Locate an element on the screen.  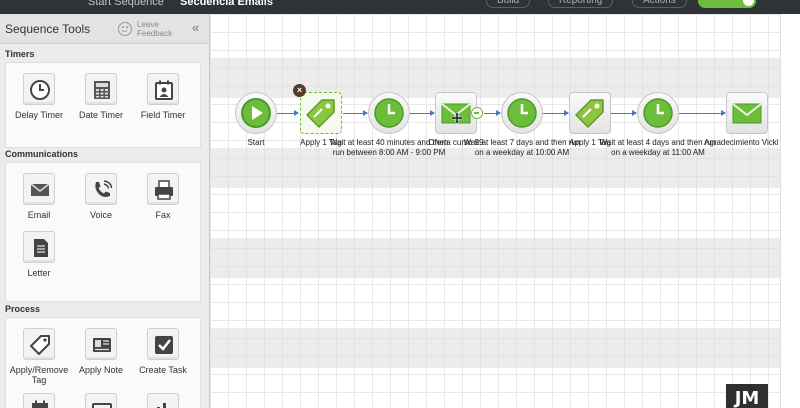
tool-label: Fax is located at coordinates (163, 215).